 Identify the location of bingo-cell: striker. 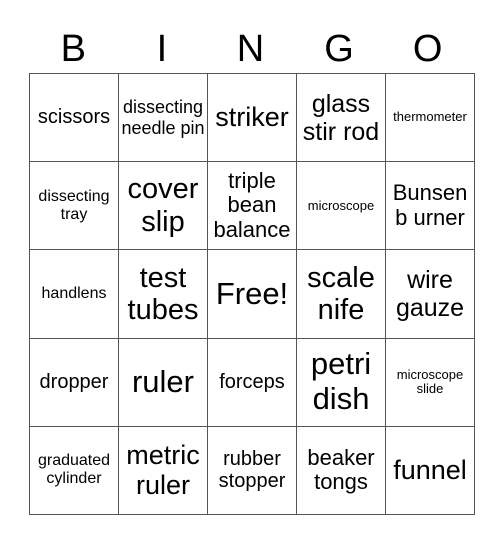
(252, 117).